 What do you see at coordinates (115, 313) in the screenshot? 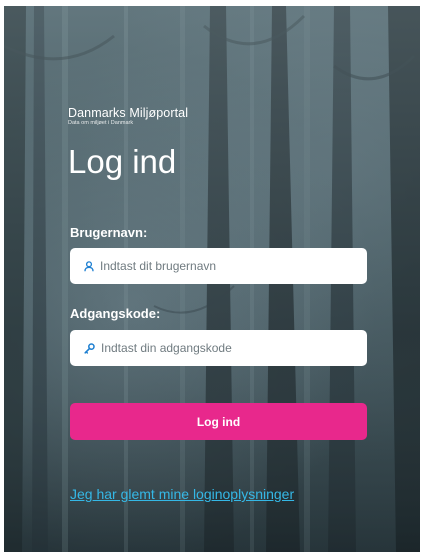
I see `password-label: Adgangskode:` at bounding box center [115, 313].